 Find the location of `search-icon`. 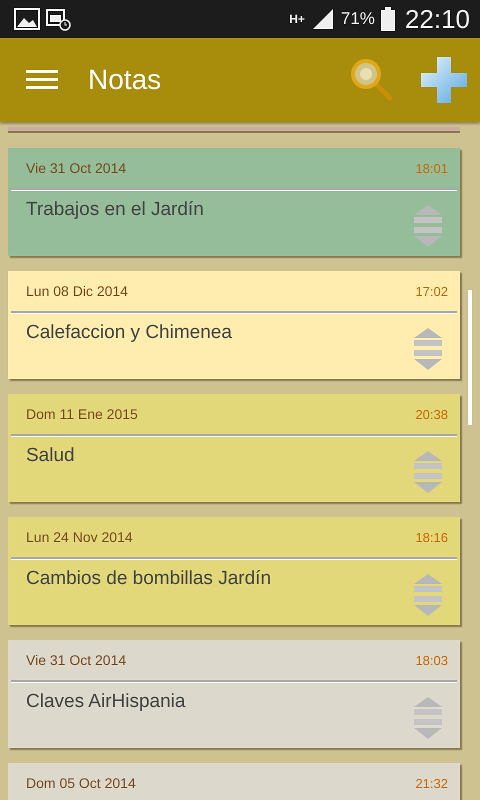

search-icon is located at coordinates (372, 80).